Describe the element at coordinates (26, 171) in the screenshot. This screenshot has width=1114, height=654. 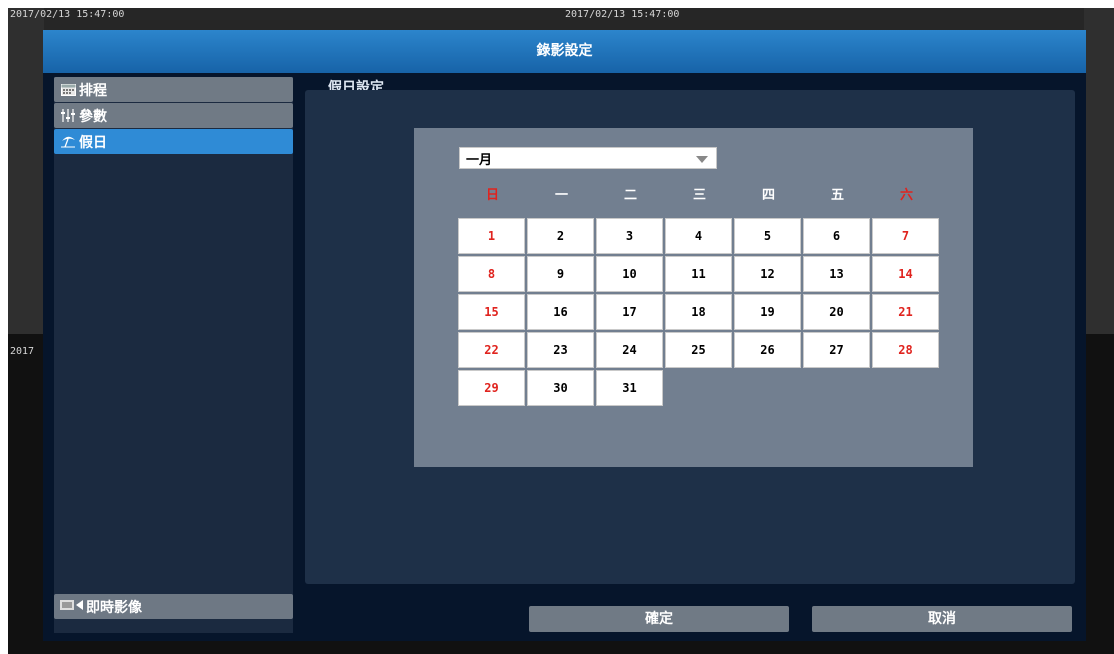
I see `background-video-left` at that location.